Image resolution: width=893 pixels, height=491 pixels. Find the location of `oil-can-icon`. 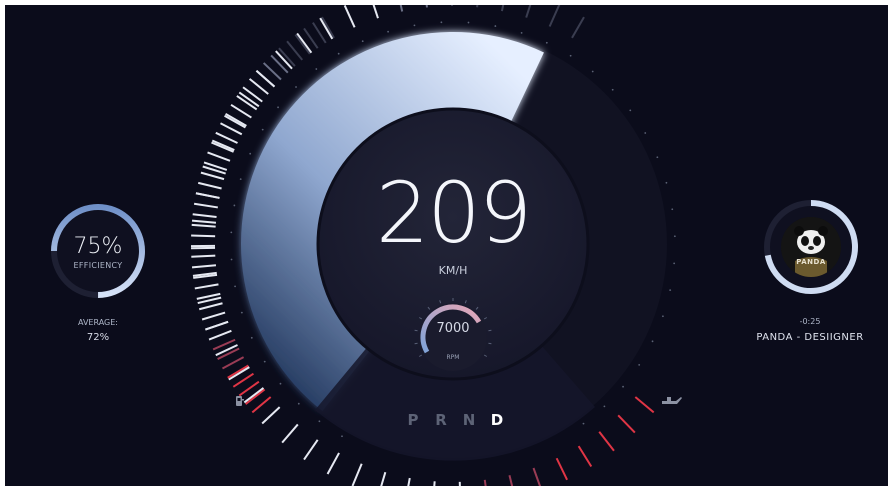

oil-can-icon is located at coordinates (672, 400).